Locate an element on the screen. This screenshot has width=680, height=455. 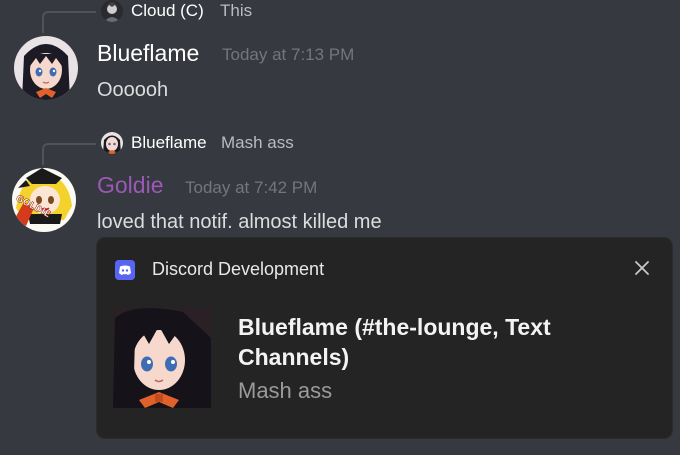
goldie-avatar-icon: GOLDIE is located at coordinates (44, 200).